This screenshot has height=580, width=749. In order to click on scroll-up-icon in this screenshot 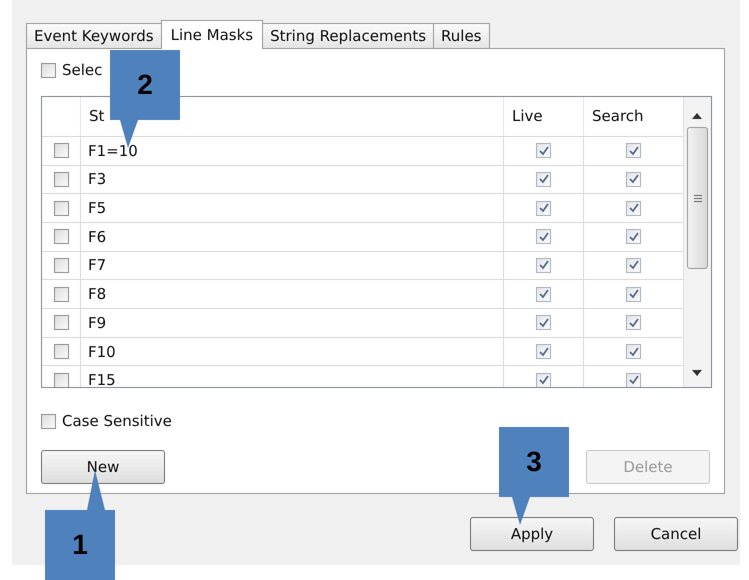, I will do `click(697, 116)`.